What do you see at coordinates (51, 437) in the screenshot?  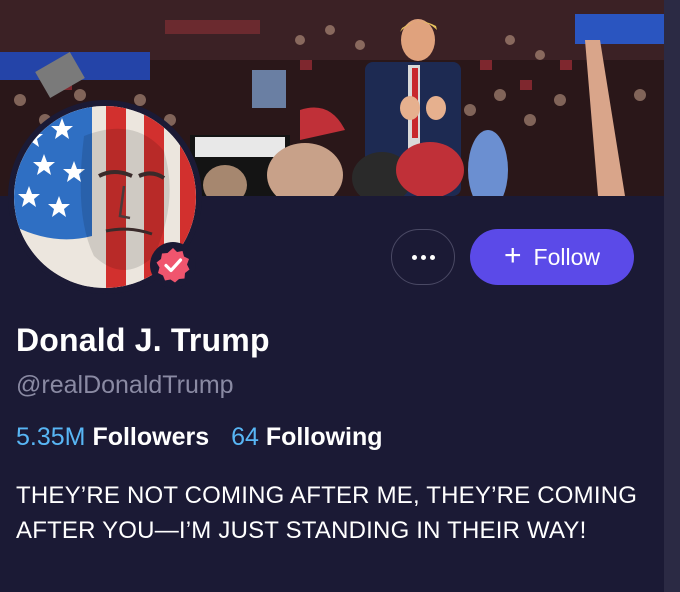 I see `followers-count: 5.35M` at bounding box center [51, 437].